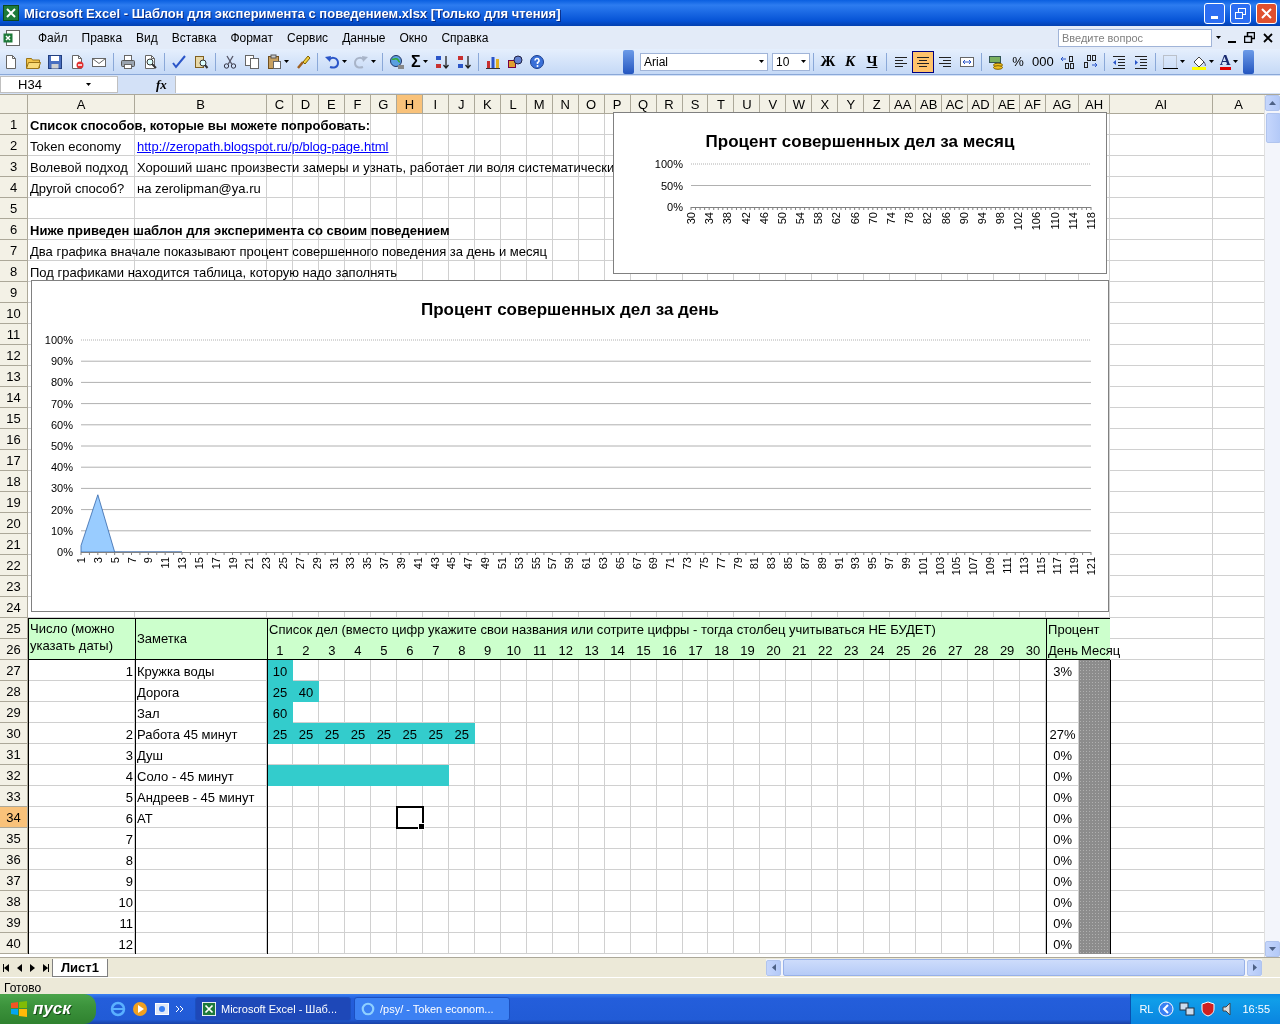 The height and width of the screenshot is (1024, 1280). Describe the element at coordinates (409, 817) in the screenshot. I see `selected-cell` at that location.